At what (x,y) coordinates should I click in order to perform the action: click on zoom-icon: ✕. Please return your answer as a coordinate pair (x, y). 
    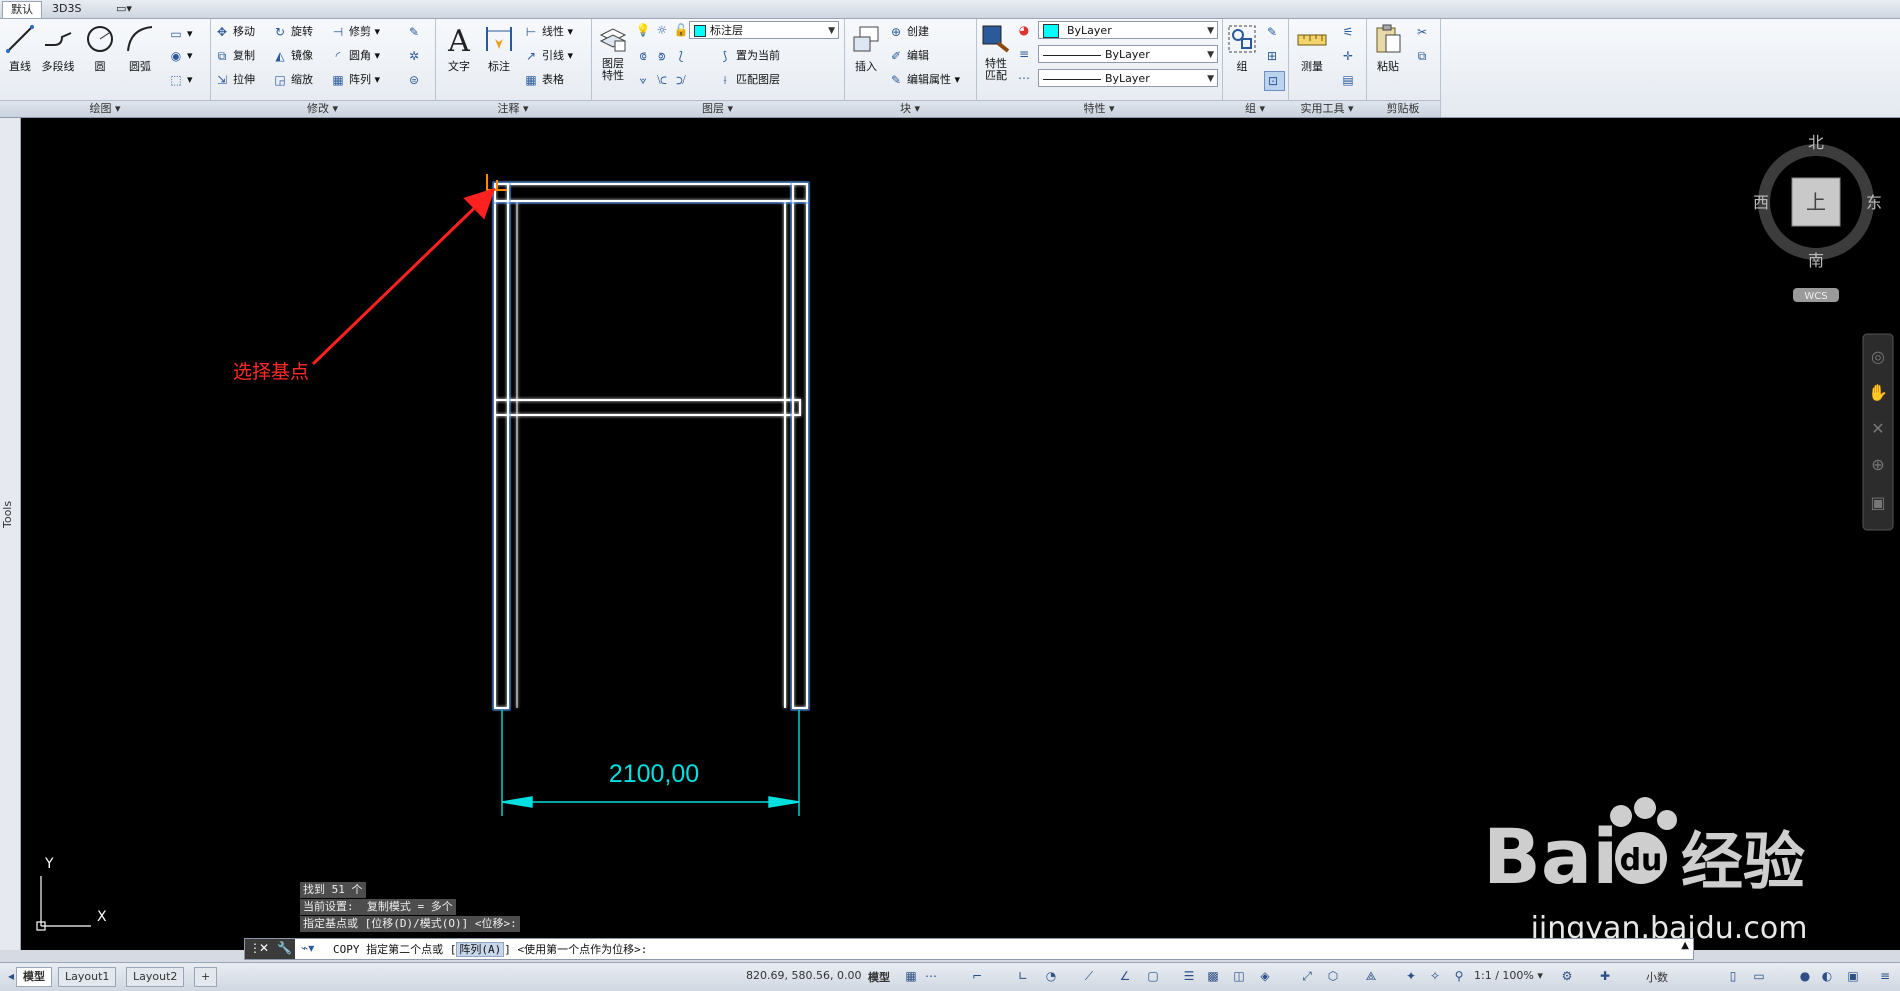
    Looking at the image, I should click on (1877, 428).